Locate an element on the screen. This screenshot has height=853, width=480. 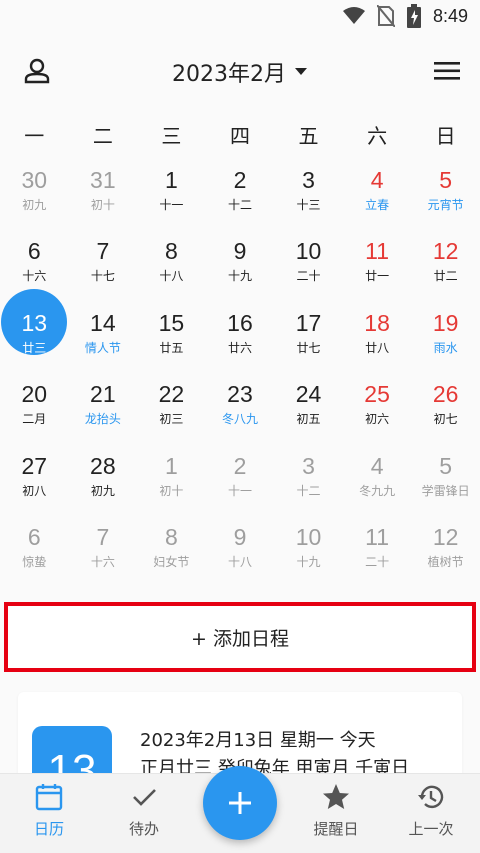
day-number: 22 is located at coordinates (171, 394).